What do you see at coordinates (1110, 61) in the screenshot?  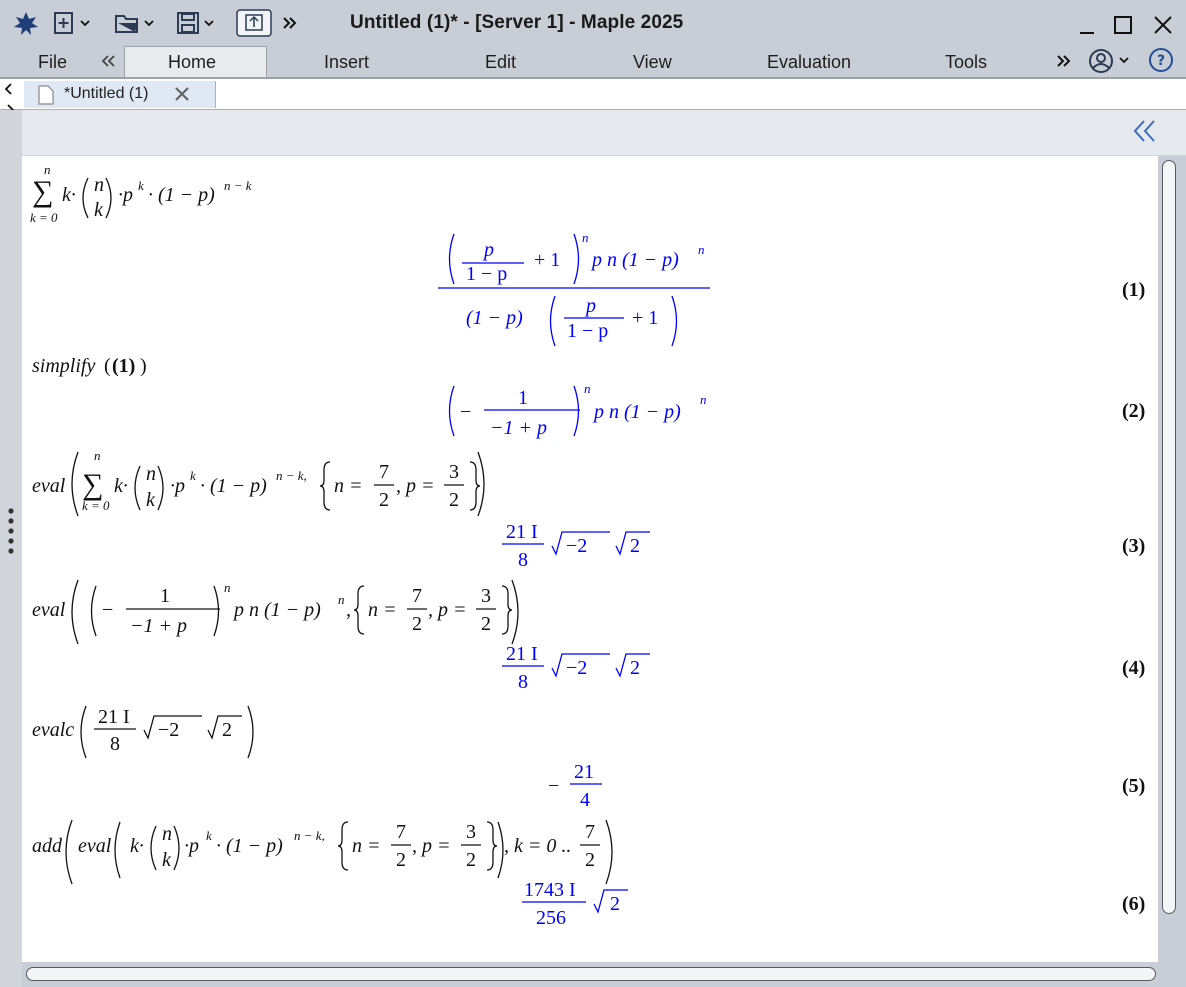 I see `account-icon` at bounding box center [1110, 61].